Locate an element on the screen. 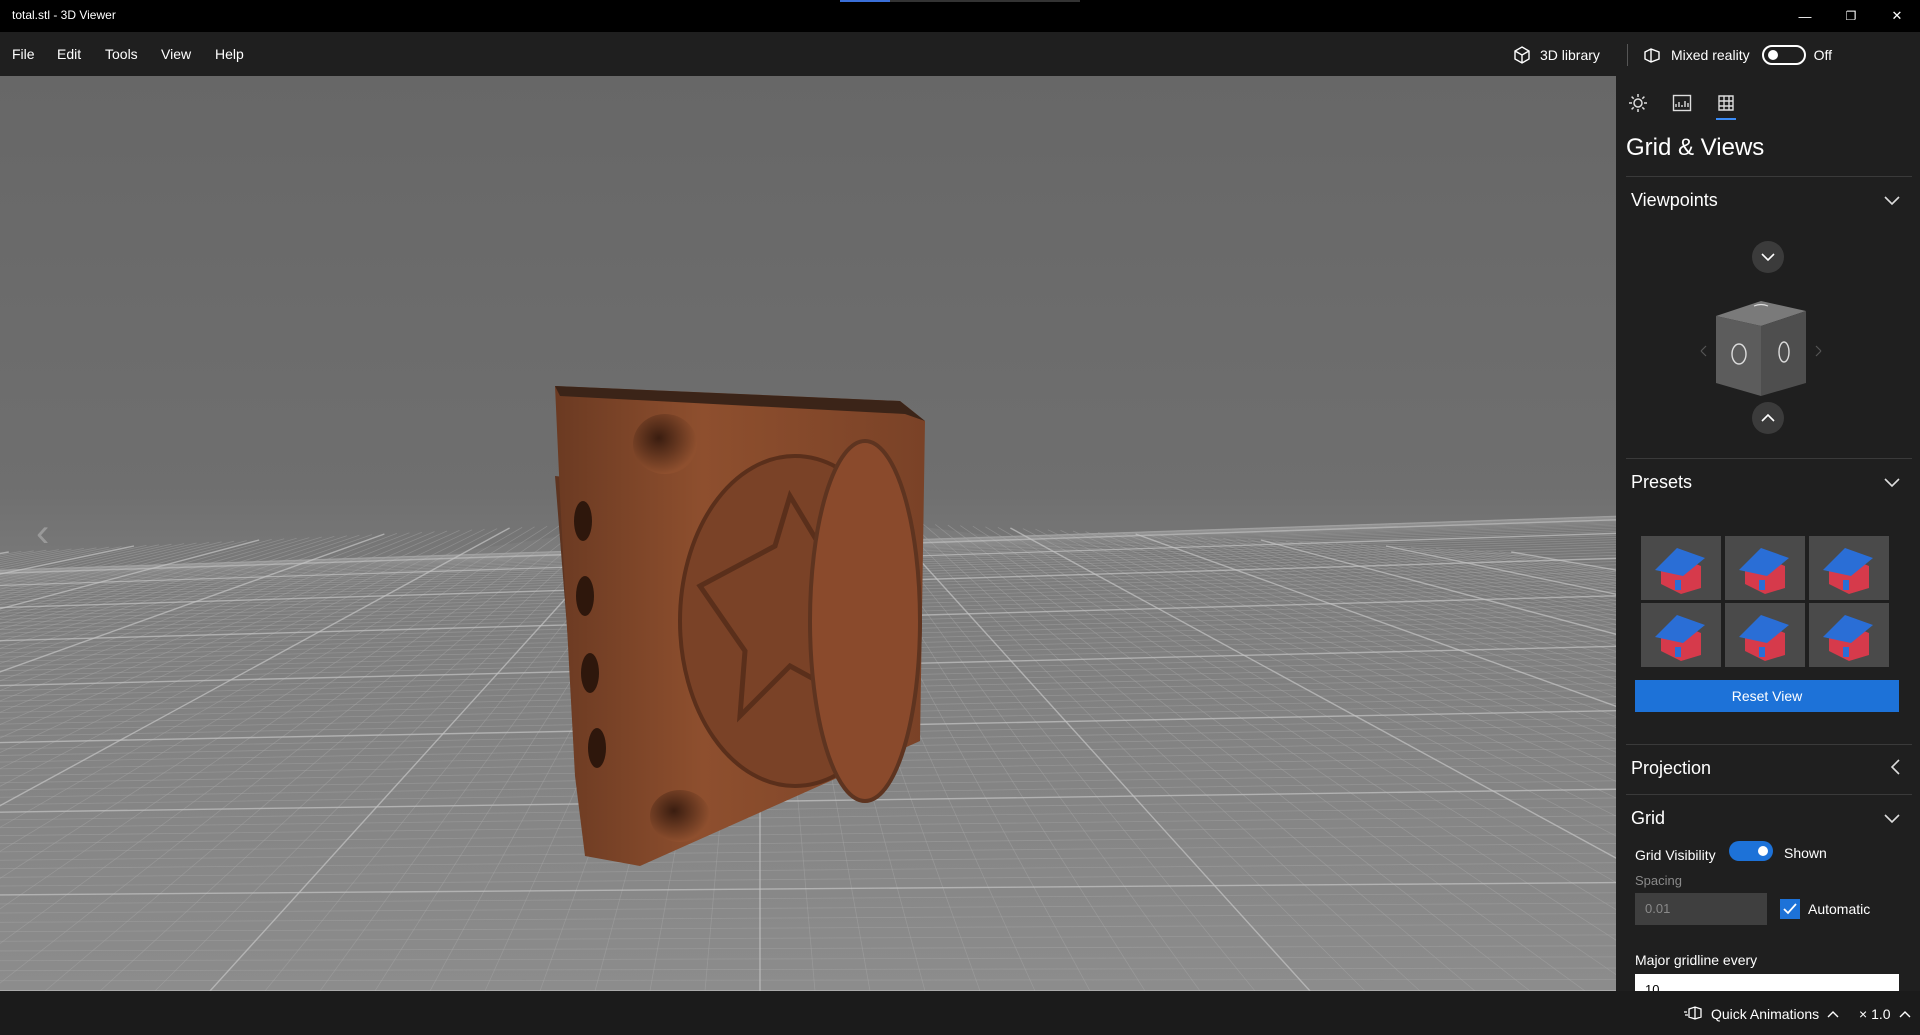 The width and height of the screenshot is (1920, 1035). major-gridline-input: 10 is located at coordinates (1767, 982).